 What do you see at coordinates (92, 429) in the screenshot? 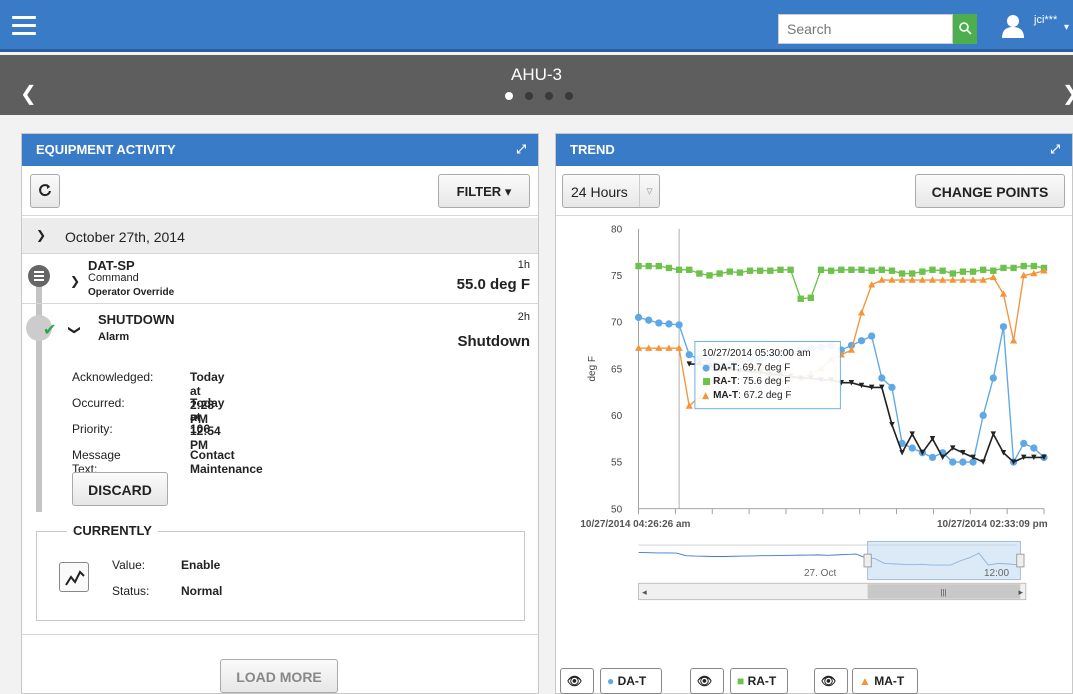
I see `detail-key: Priority:` at bounding box center [92, 429].